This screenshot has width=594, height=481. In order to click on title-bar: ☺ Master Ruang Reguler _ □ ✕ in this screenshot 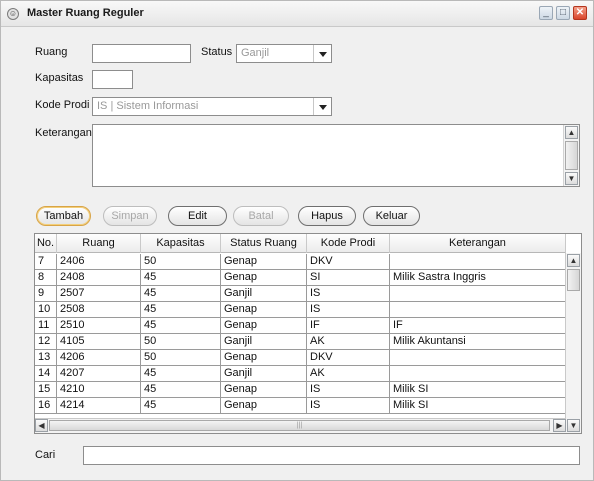, I will do `click(297, 14)`.